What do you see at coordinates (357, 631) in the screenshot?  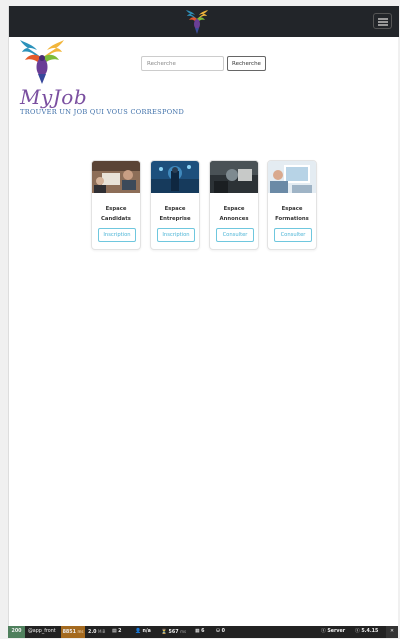 I see `symfony-logo-icon: ⓢ` at bounding box center [357, 631].